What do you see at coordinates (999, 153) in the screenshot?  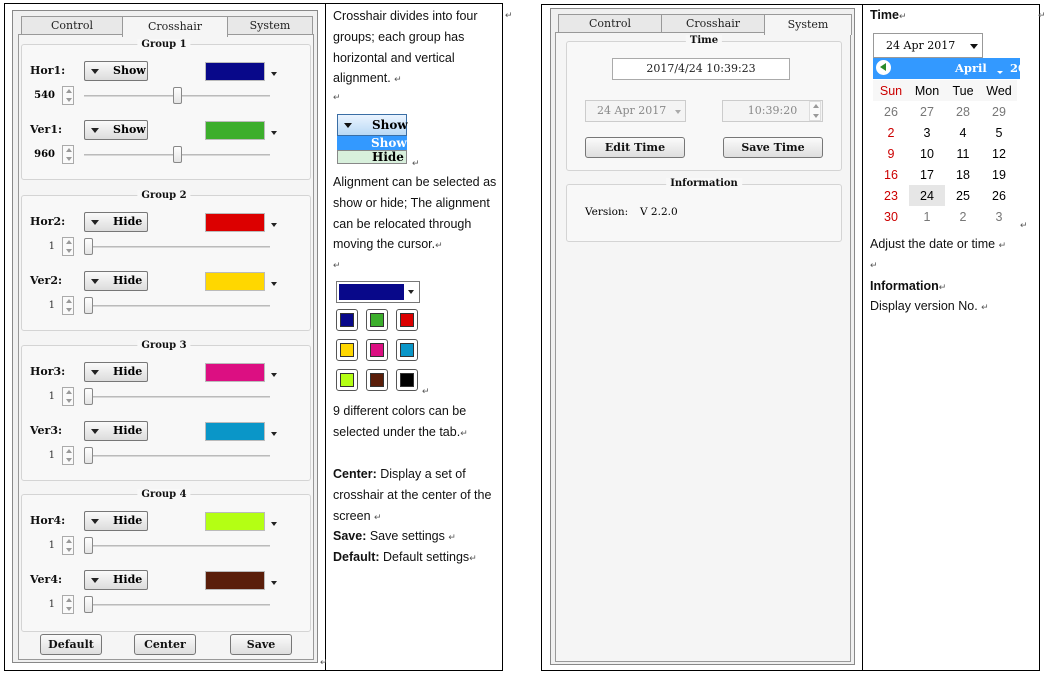 I see `calendar-day: 12` at bounding box center [999, 153].